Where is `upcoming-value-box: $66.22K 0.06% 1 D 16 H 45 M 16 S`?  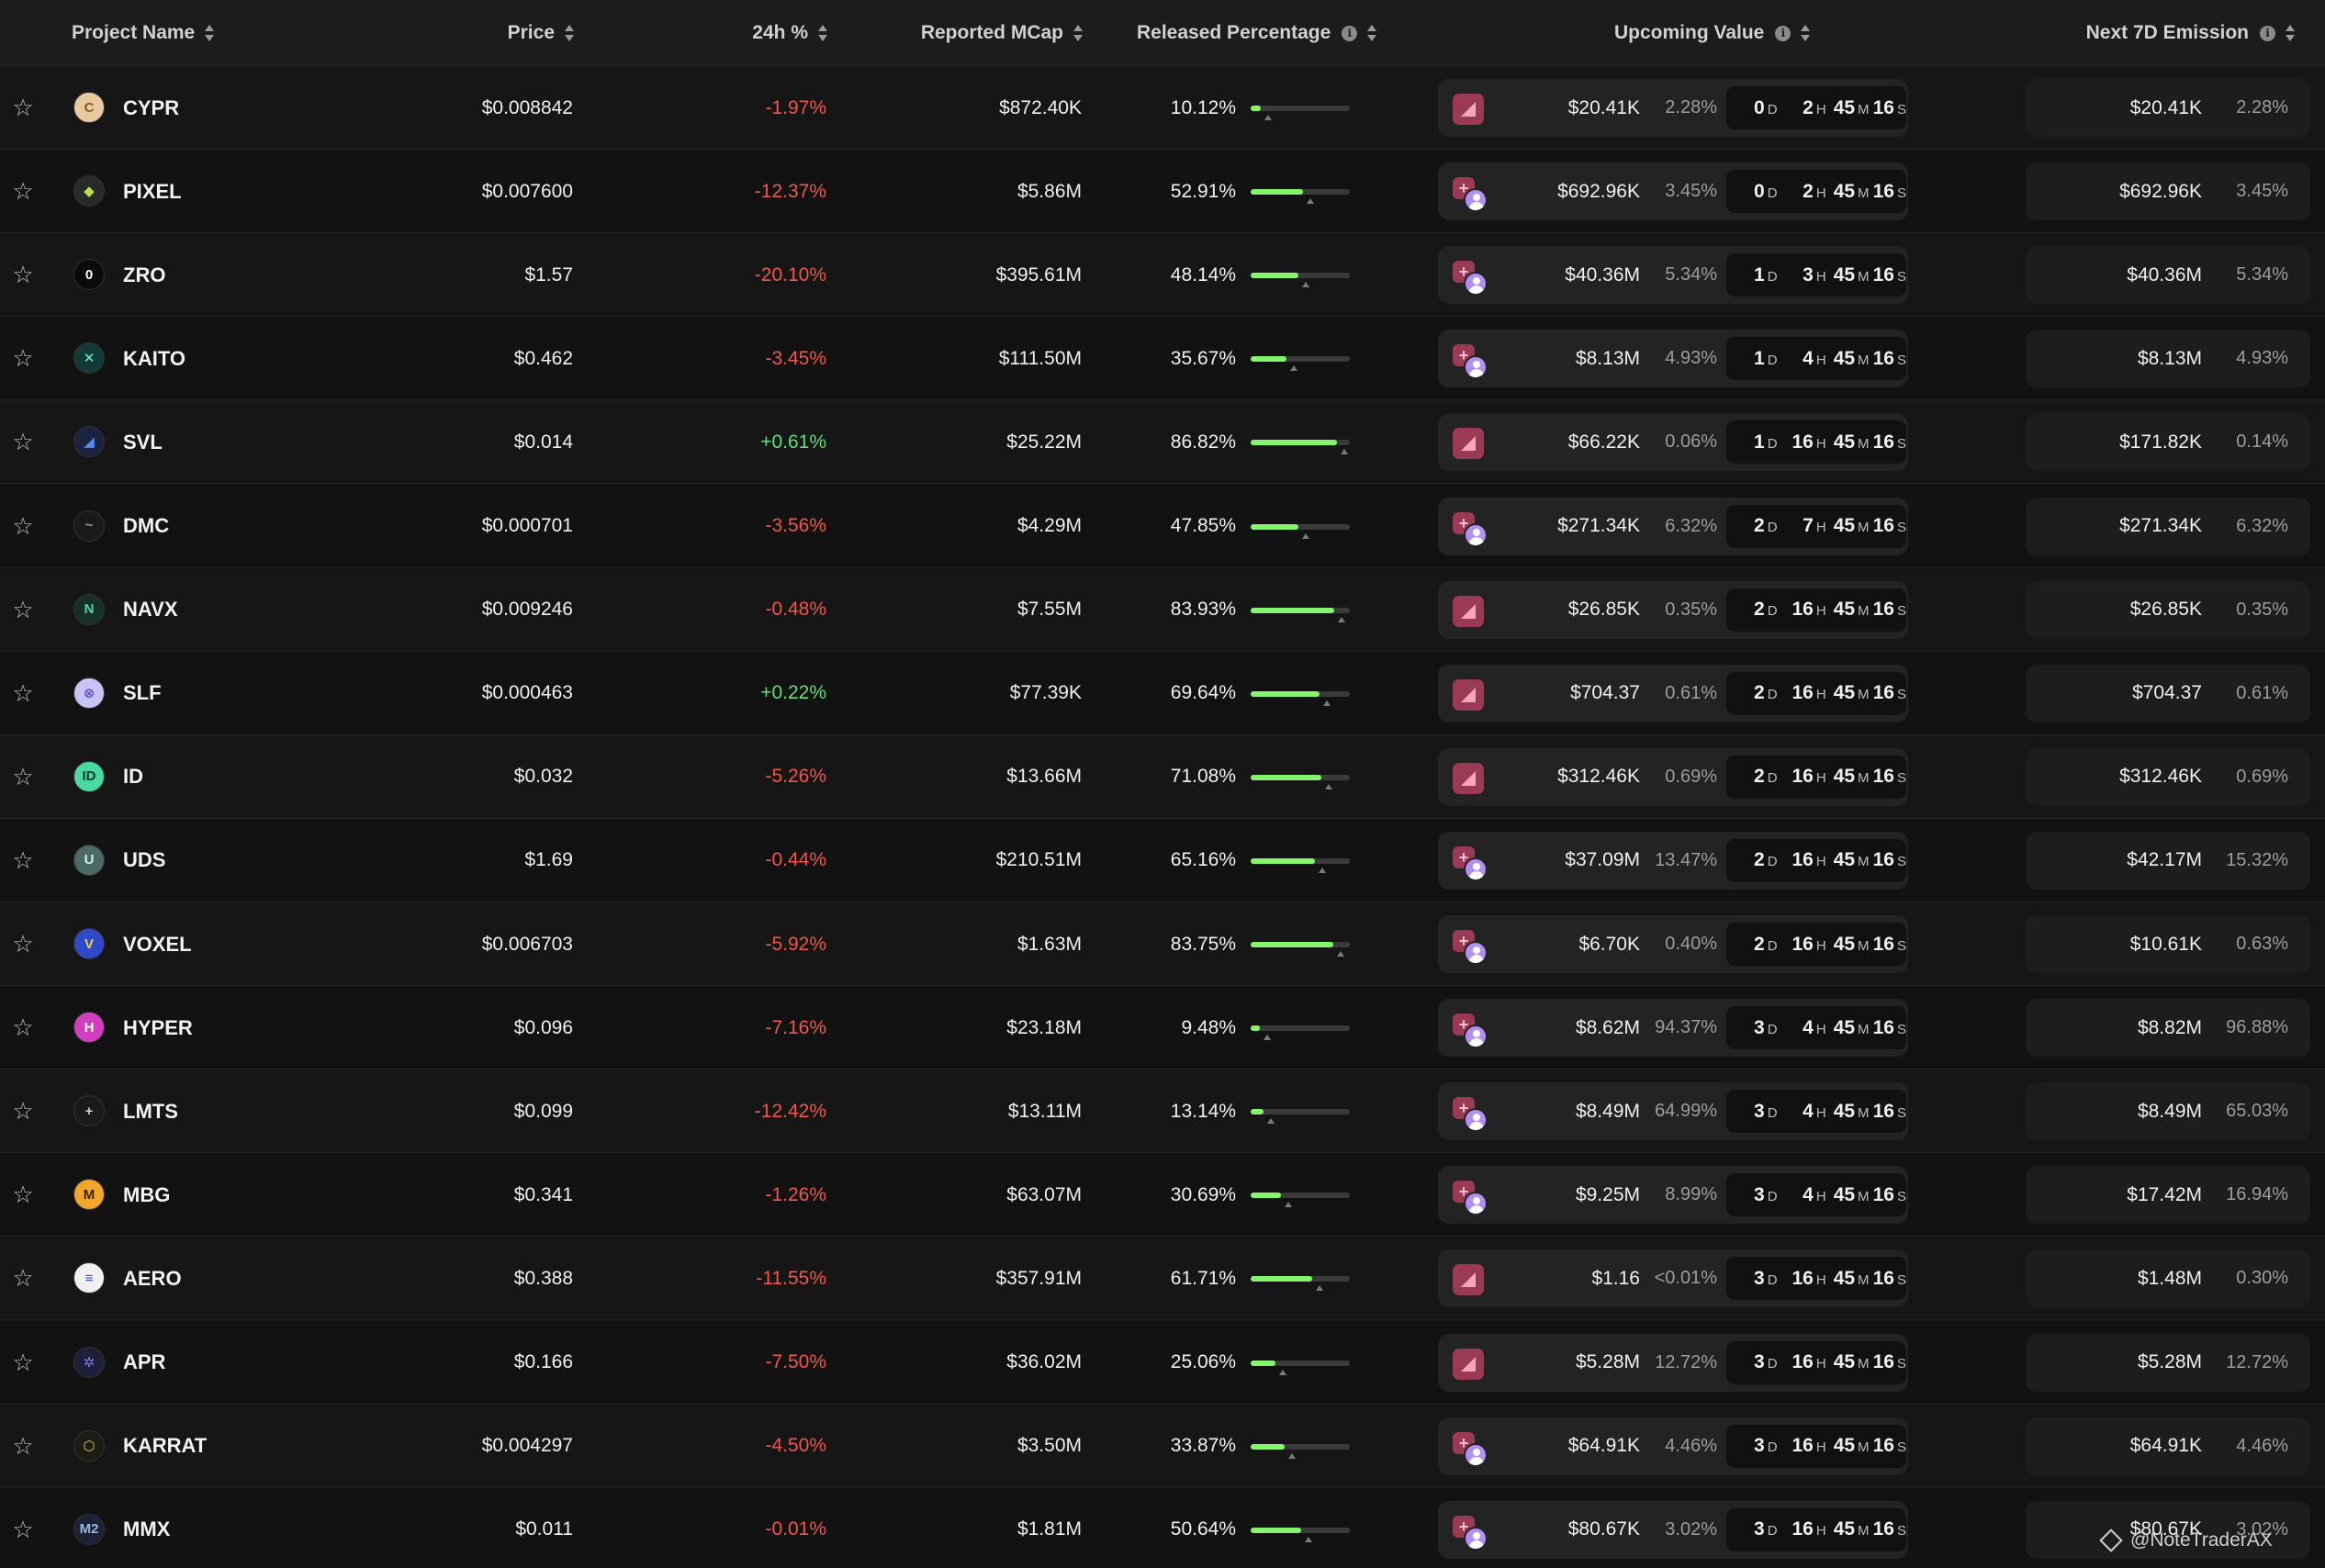
upcoming-value-box: $66.22K 0.06% 1 D 16 H 45 M 16 S is located at coordinates (1673, 442).